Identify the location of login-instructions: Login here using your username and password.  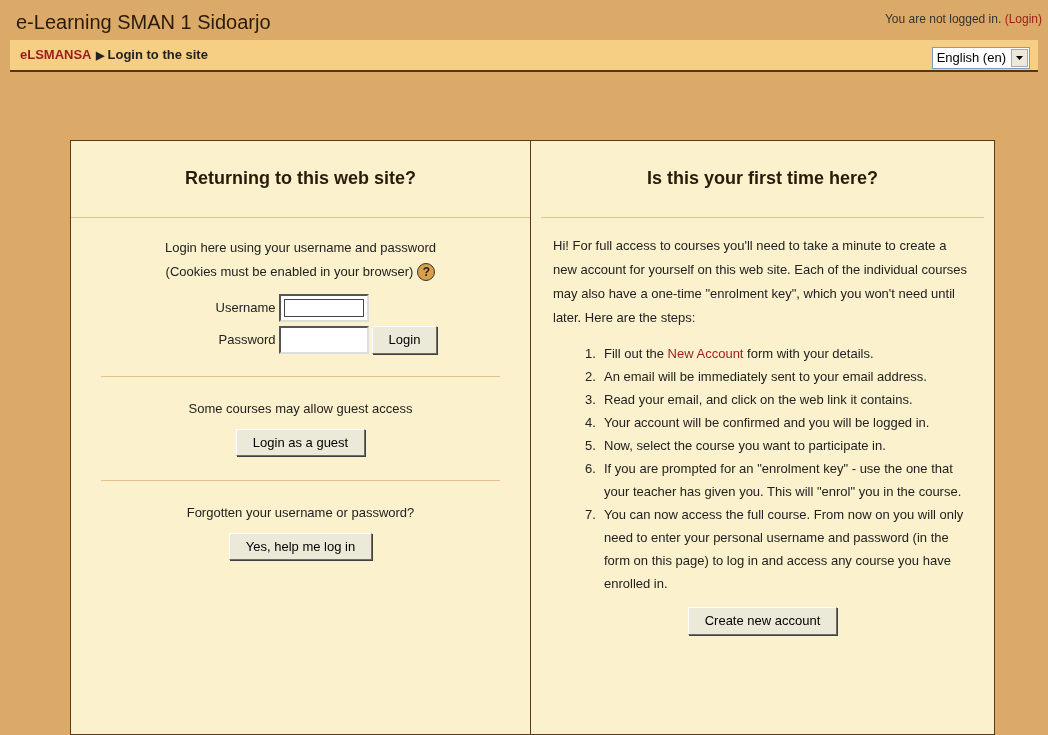
(300, 248).